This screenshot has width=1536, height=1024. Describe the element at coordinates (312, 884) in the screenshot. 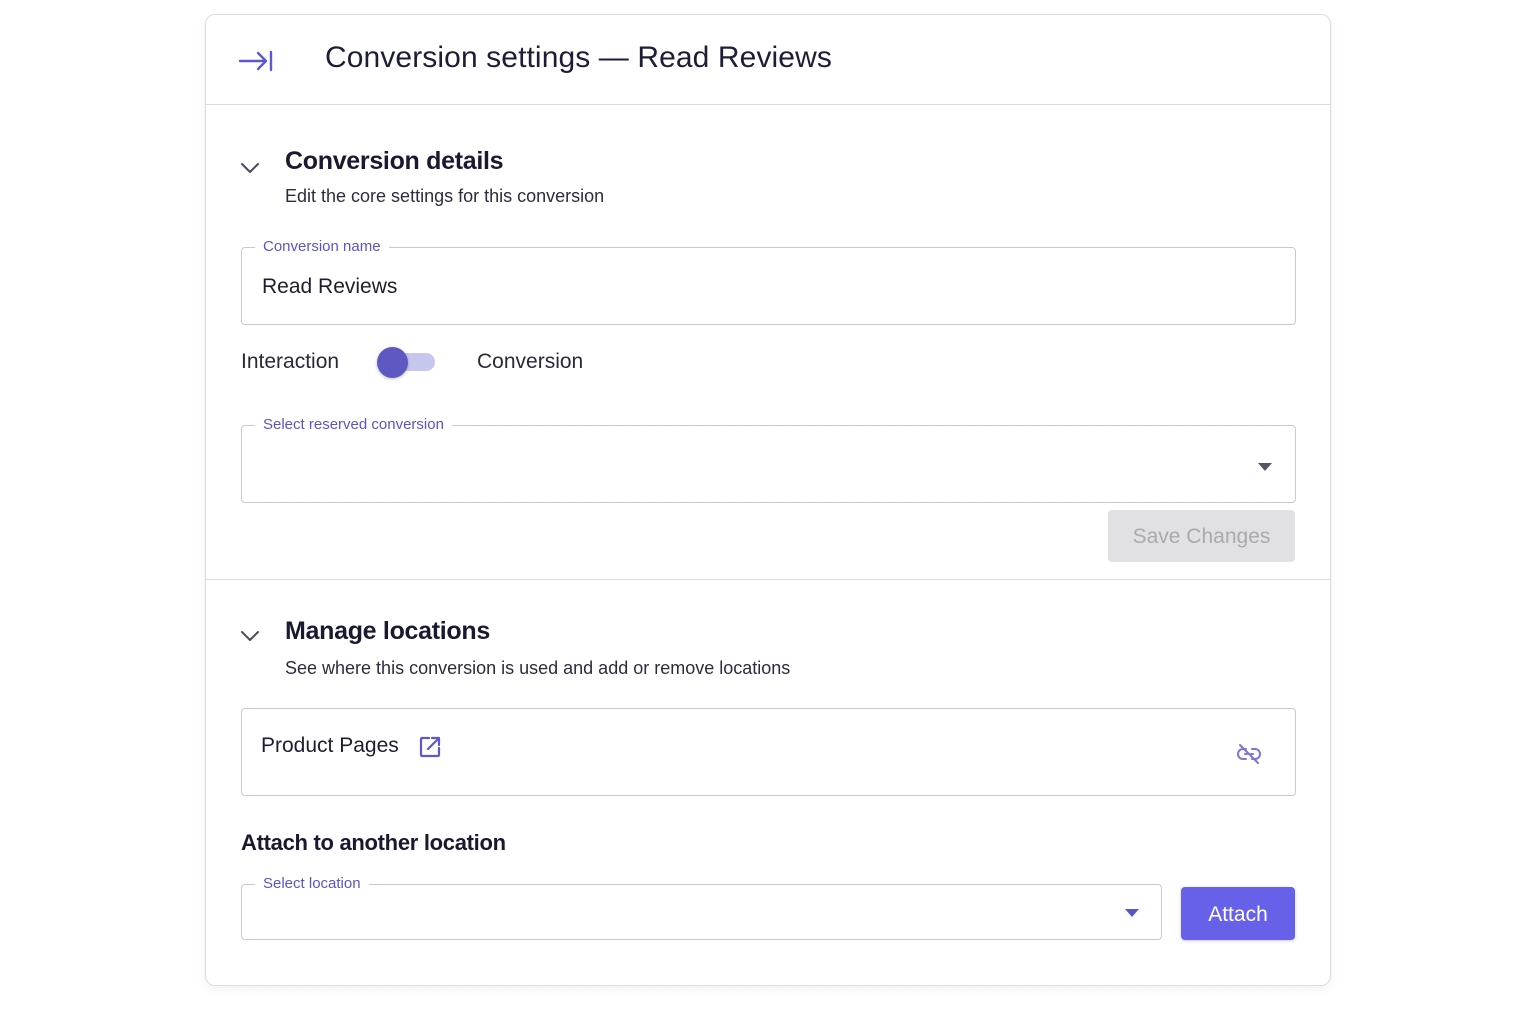

I see `select-location-label: Select location` at that location.